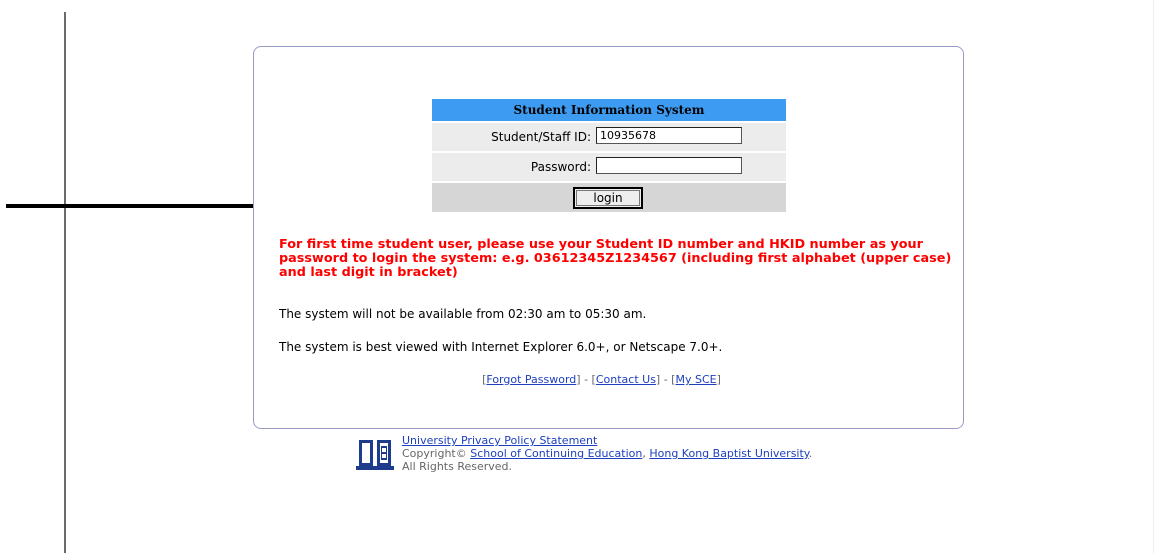  Describe the element at coordinates (1153, 276) in the screenshot. I see `right-divider` at that location.